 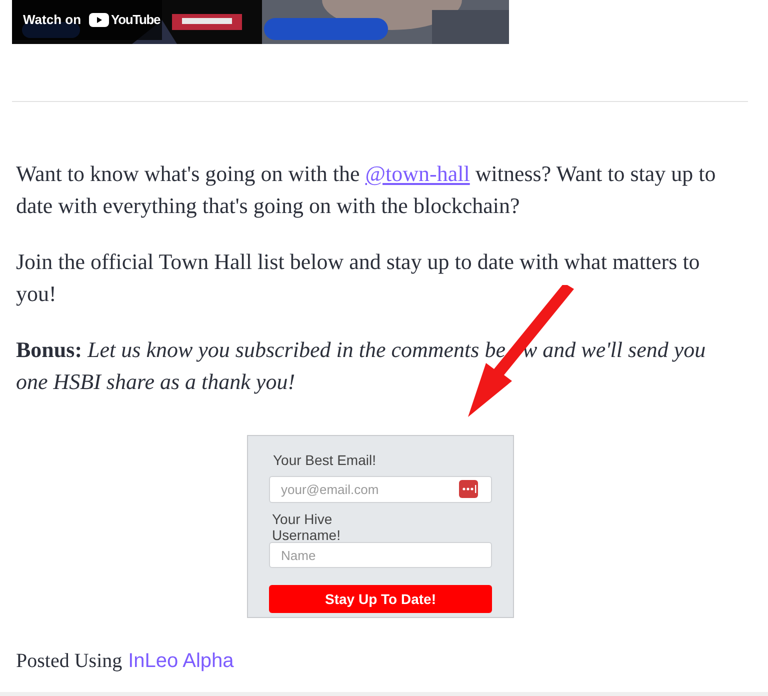 I want to click on username-label: Your Hive Username!, so click(x=306, y=527).